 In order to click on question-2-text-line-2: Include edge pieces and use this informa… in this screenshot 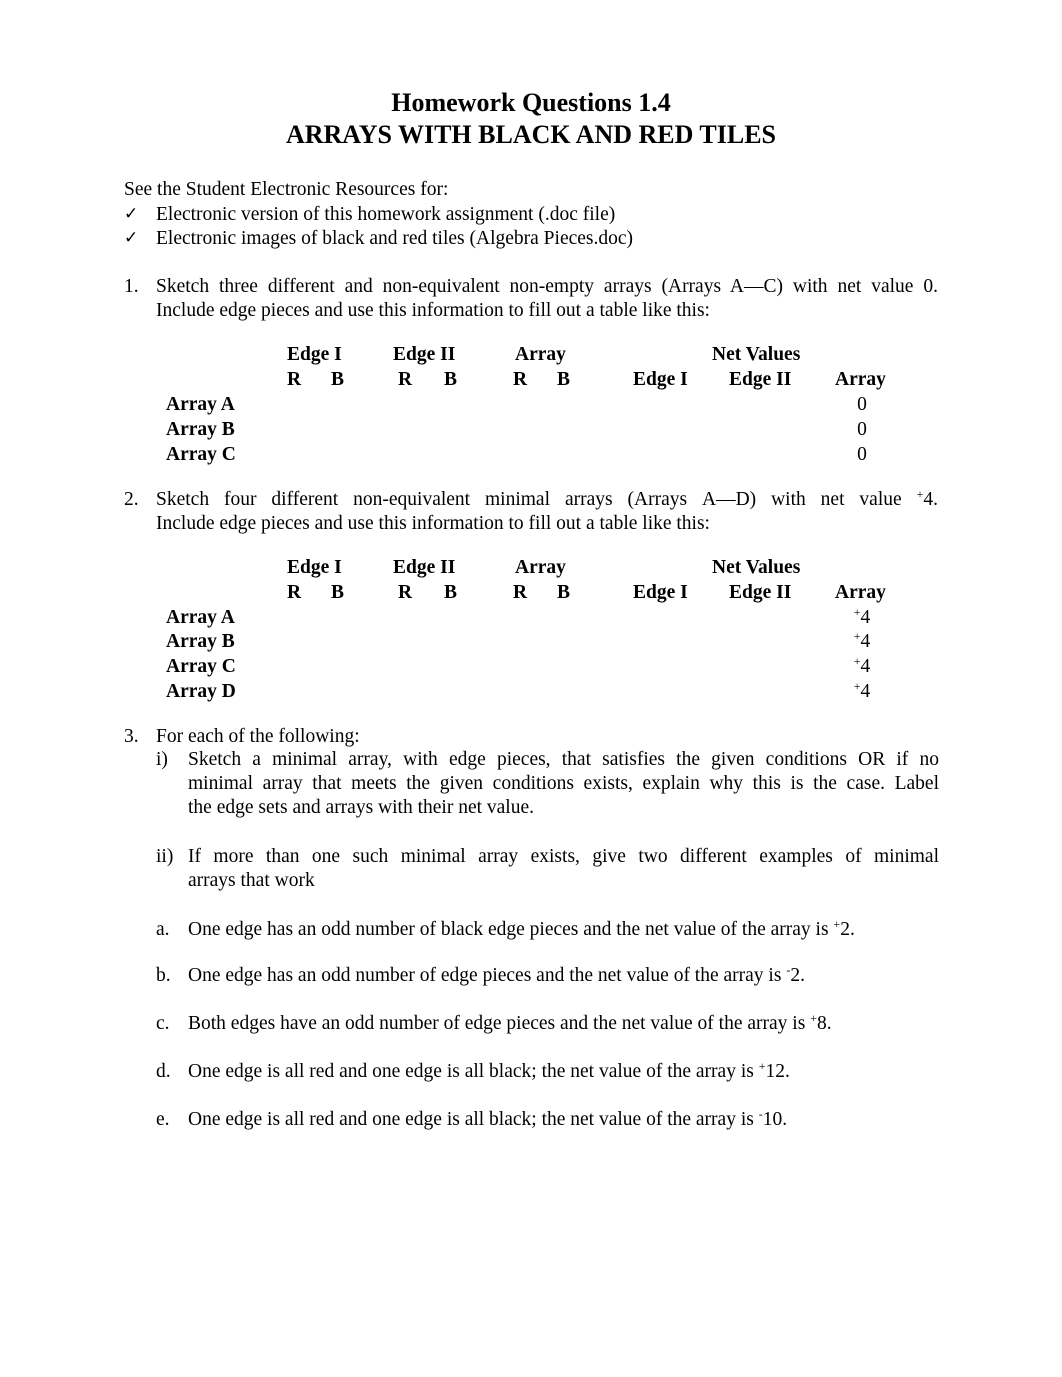, I will do `click(433, 523)`.